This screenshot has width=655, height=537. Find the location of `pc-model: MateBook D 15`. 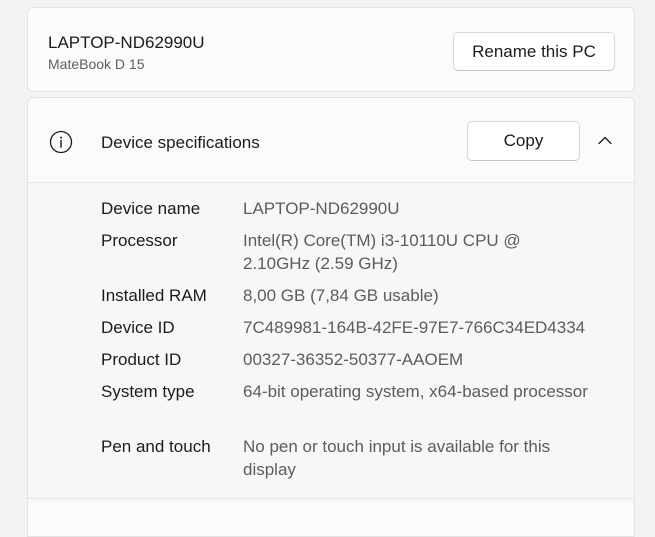

pc-model: MateBook D 15 is located at coordinates (96, 64).